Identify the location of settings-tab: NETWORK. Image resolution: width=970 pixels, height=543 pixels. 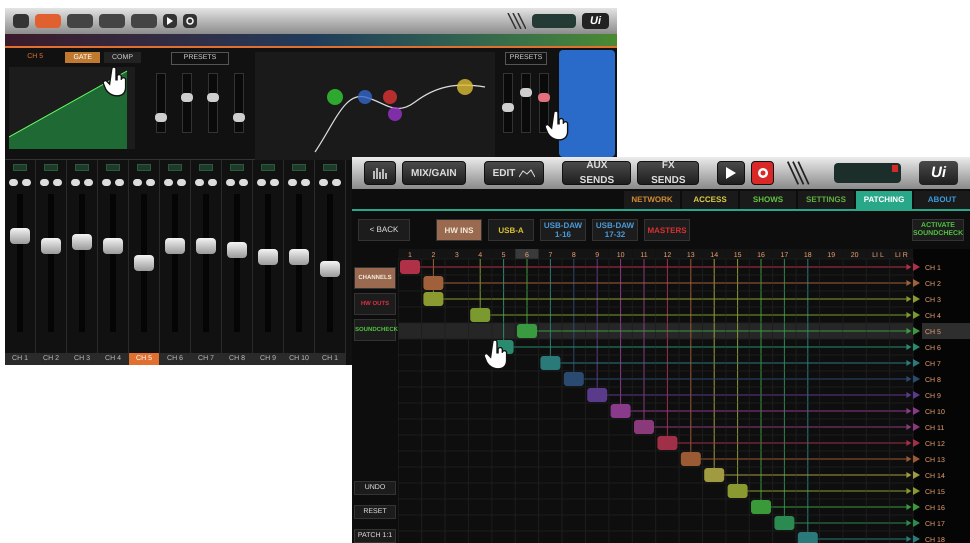
(652, 200).